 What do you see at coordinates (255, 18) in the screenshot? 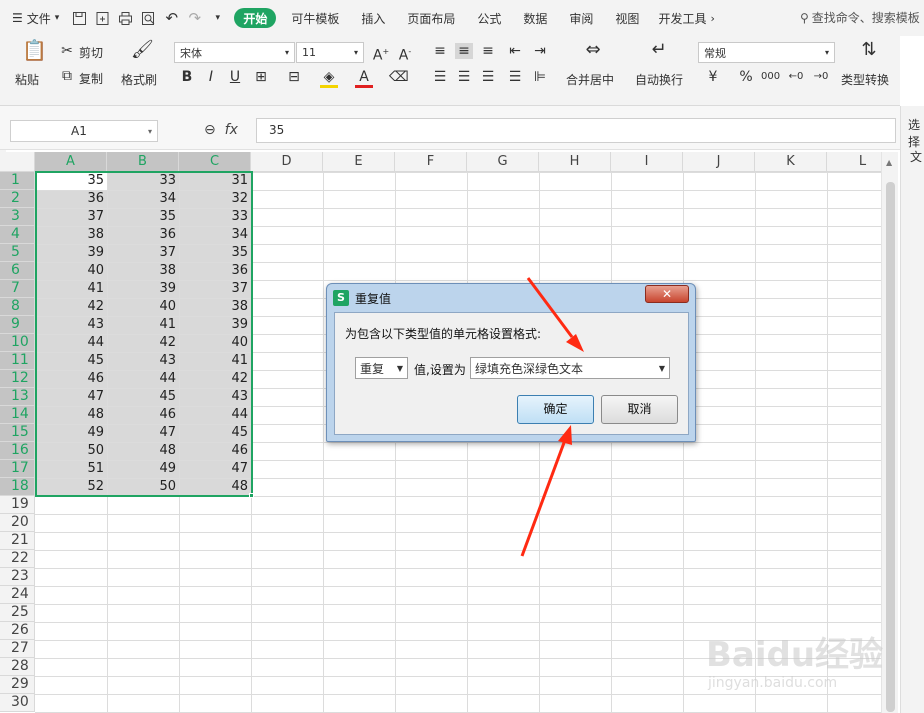
I see `tab-home: 开始` at bounding box center [255, 18].